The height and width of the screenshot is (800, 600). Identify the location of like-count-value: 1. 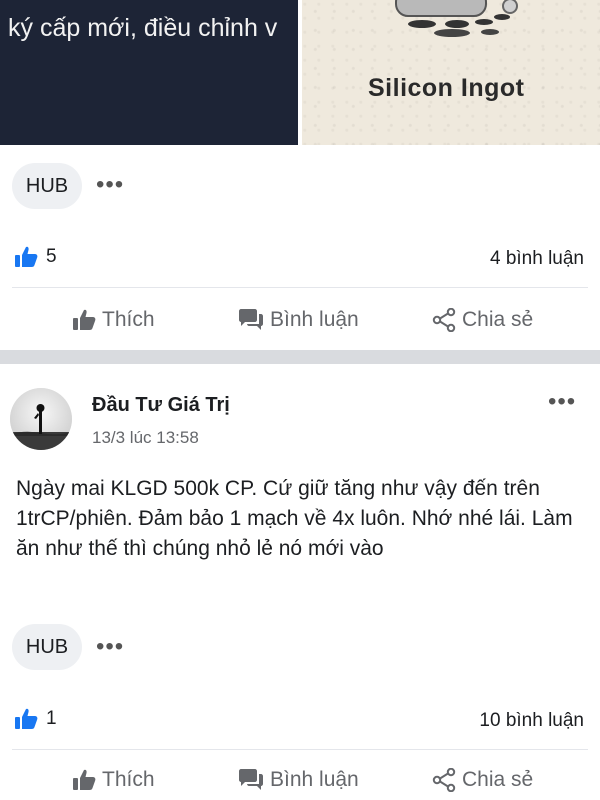
(51, 718).